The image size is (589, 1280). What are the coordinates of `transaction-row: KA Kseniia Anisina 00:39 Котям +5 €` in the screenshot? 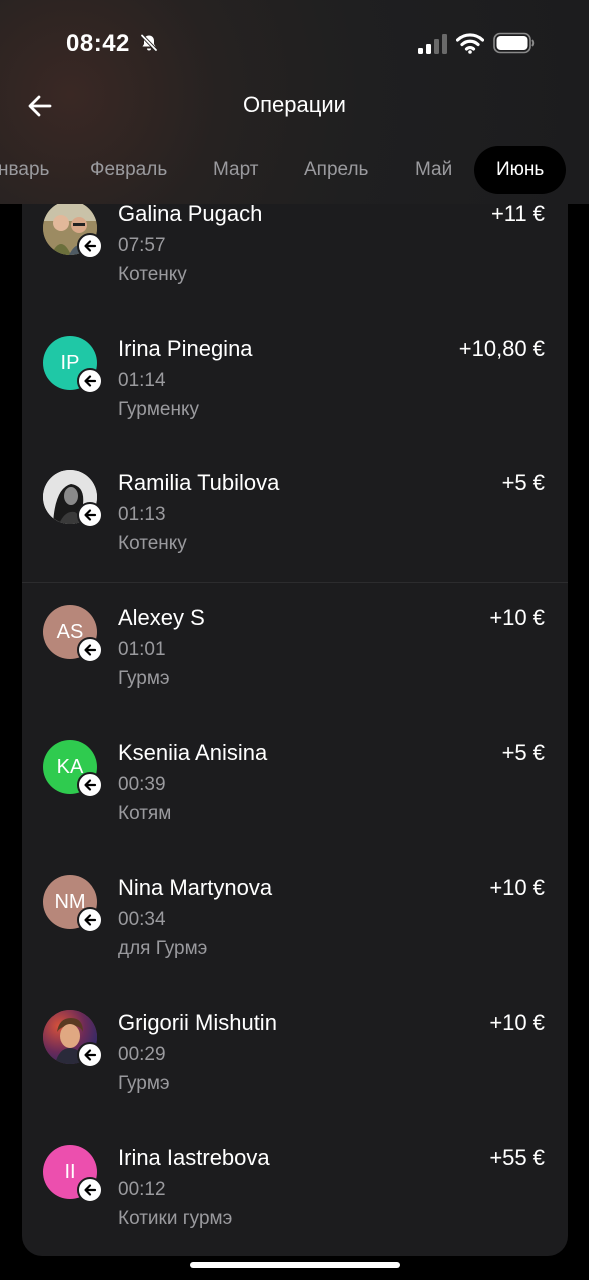 It's located at (295, 807).